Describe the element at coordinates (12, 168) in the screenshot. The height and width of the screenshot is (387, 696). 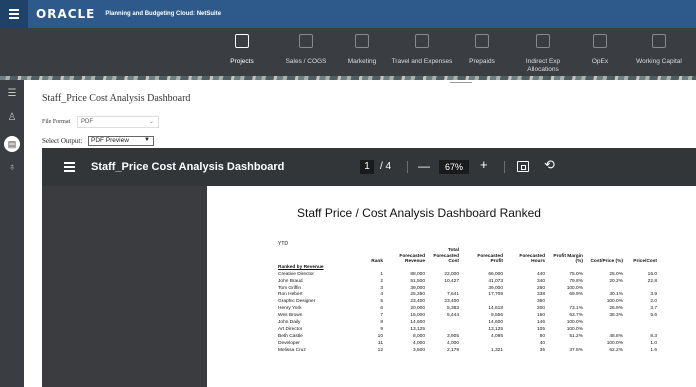
I see `tag-icon: ♁` at that location.